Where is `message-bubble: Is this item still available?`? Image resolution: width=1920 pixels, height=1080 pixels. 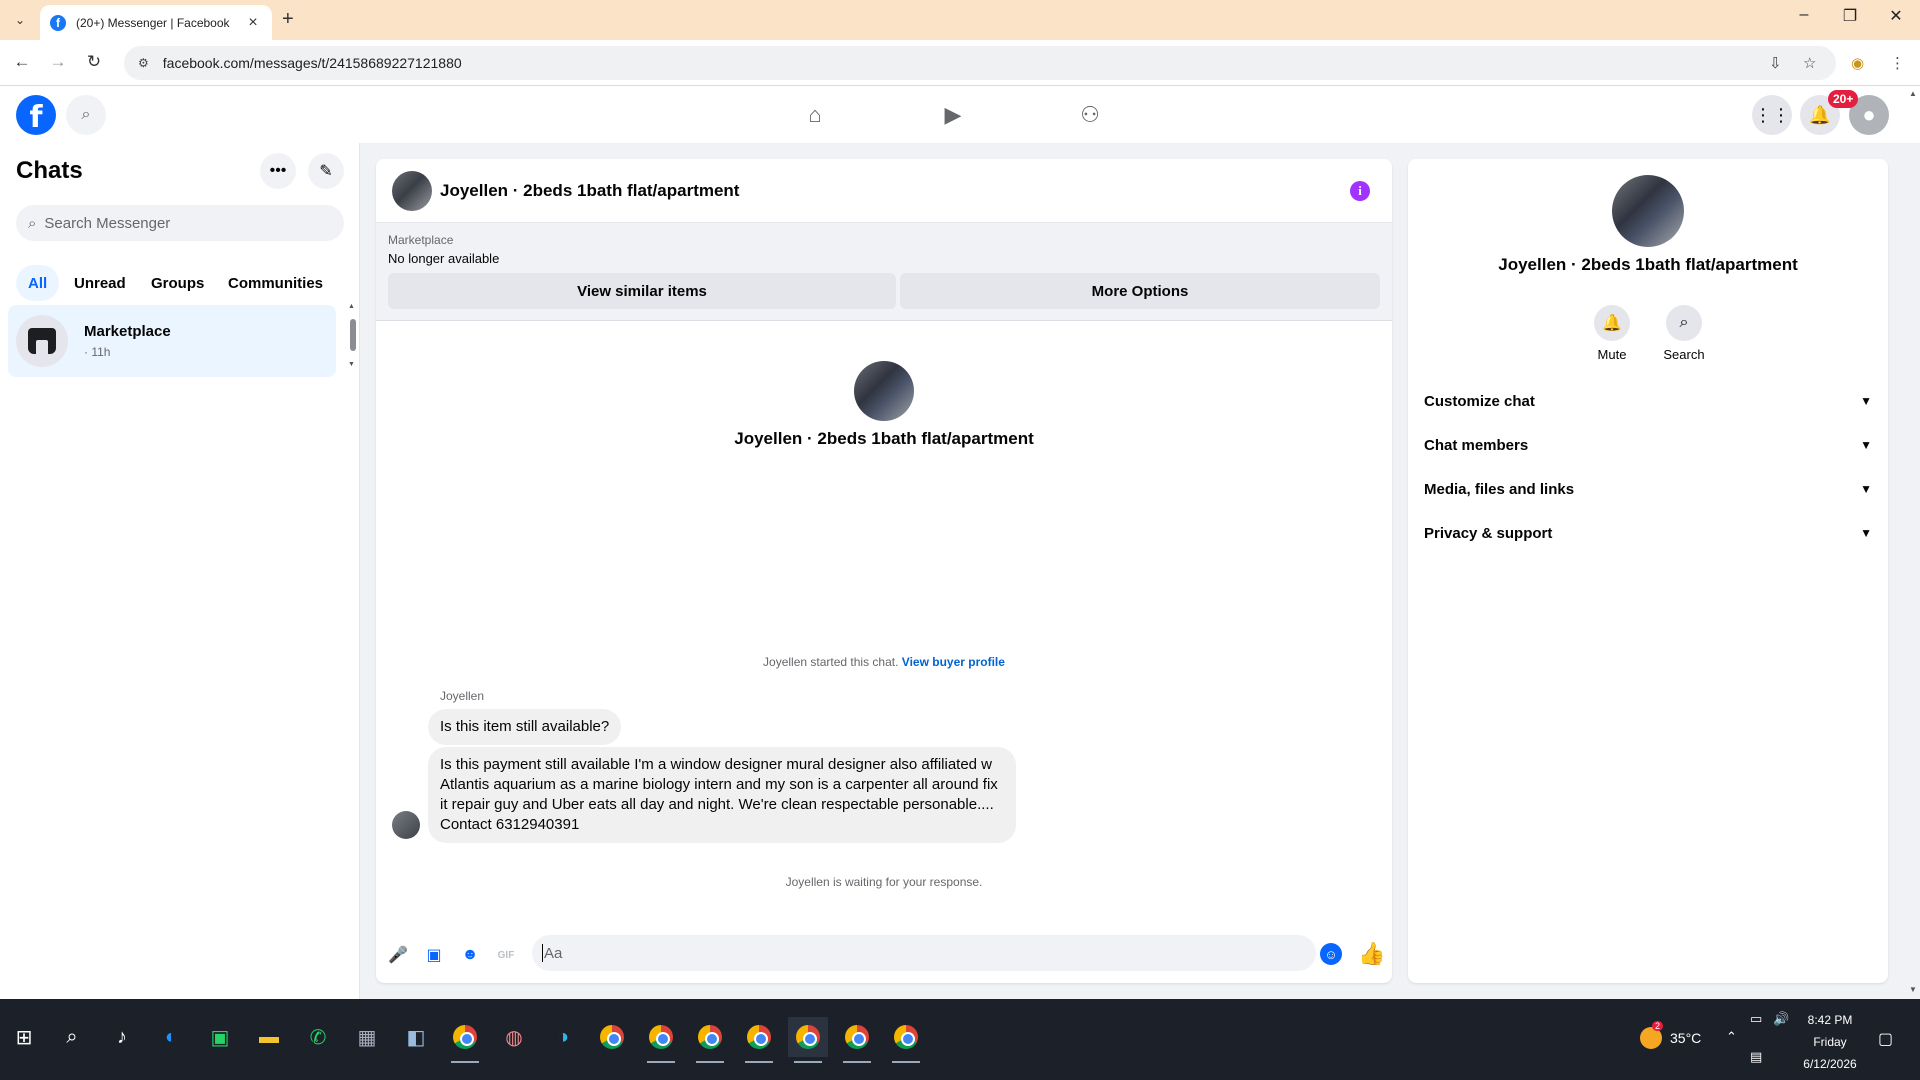 message-bubble: Is this item still available? is located at coordinates (525, 727).